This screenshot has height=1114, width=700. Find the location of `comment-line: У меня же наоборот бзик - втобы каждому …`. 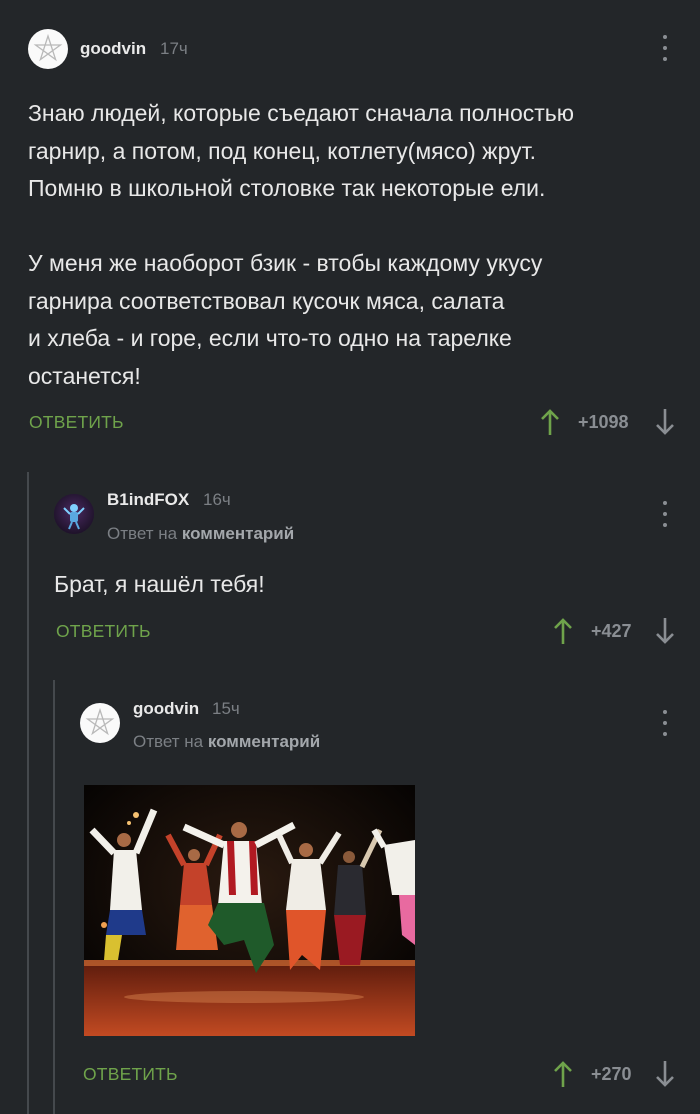

comment-line: У меня же наоборот бзик - втобы каждому … is located at coordinates (285, 263).